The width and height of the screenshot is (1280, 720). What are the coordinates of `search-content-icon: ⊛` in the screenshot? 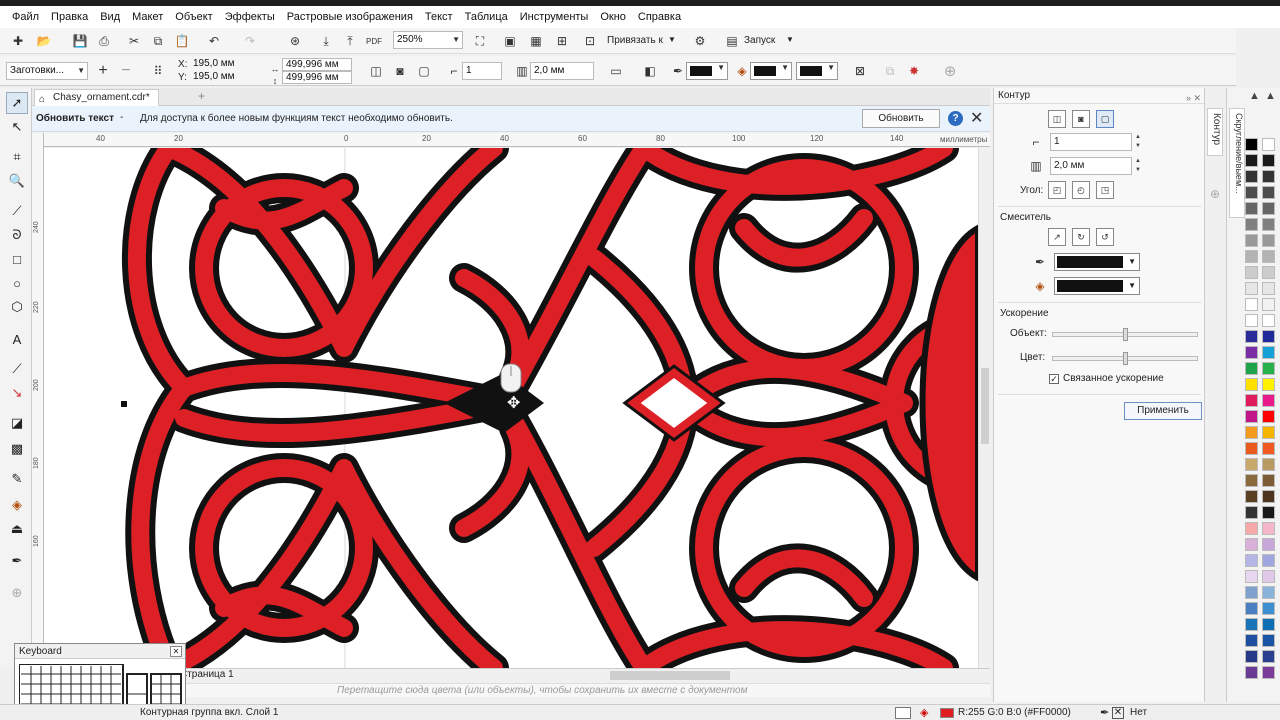 It's located at (295, 41).